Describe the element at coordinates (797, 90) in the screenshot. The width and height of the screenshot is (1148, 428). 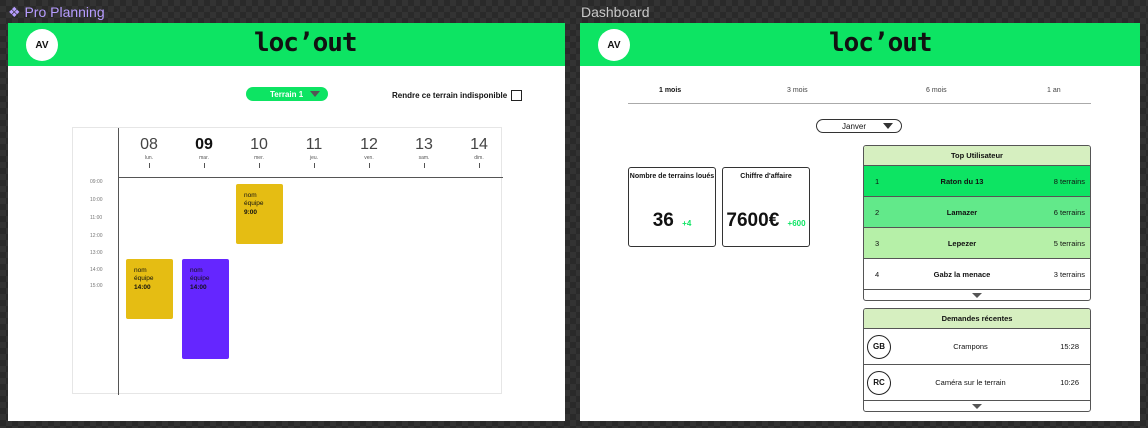
I see `tab-3-months: 3 mois` at that location.